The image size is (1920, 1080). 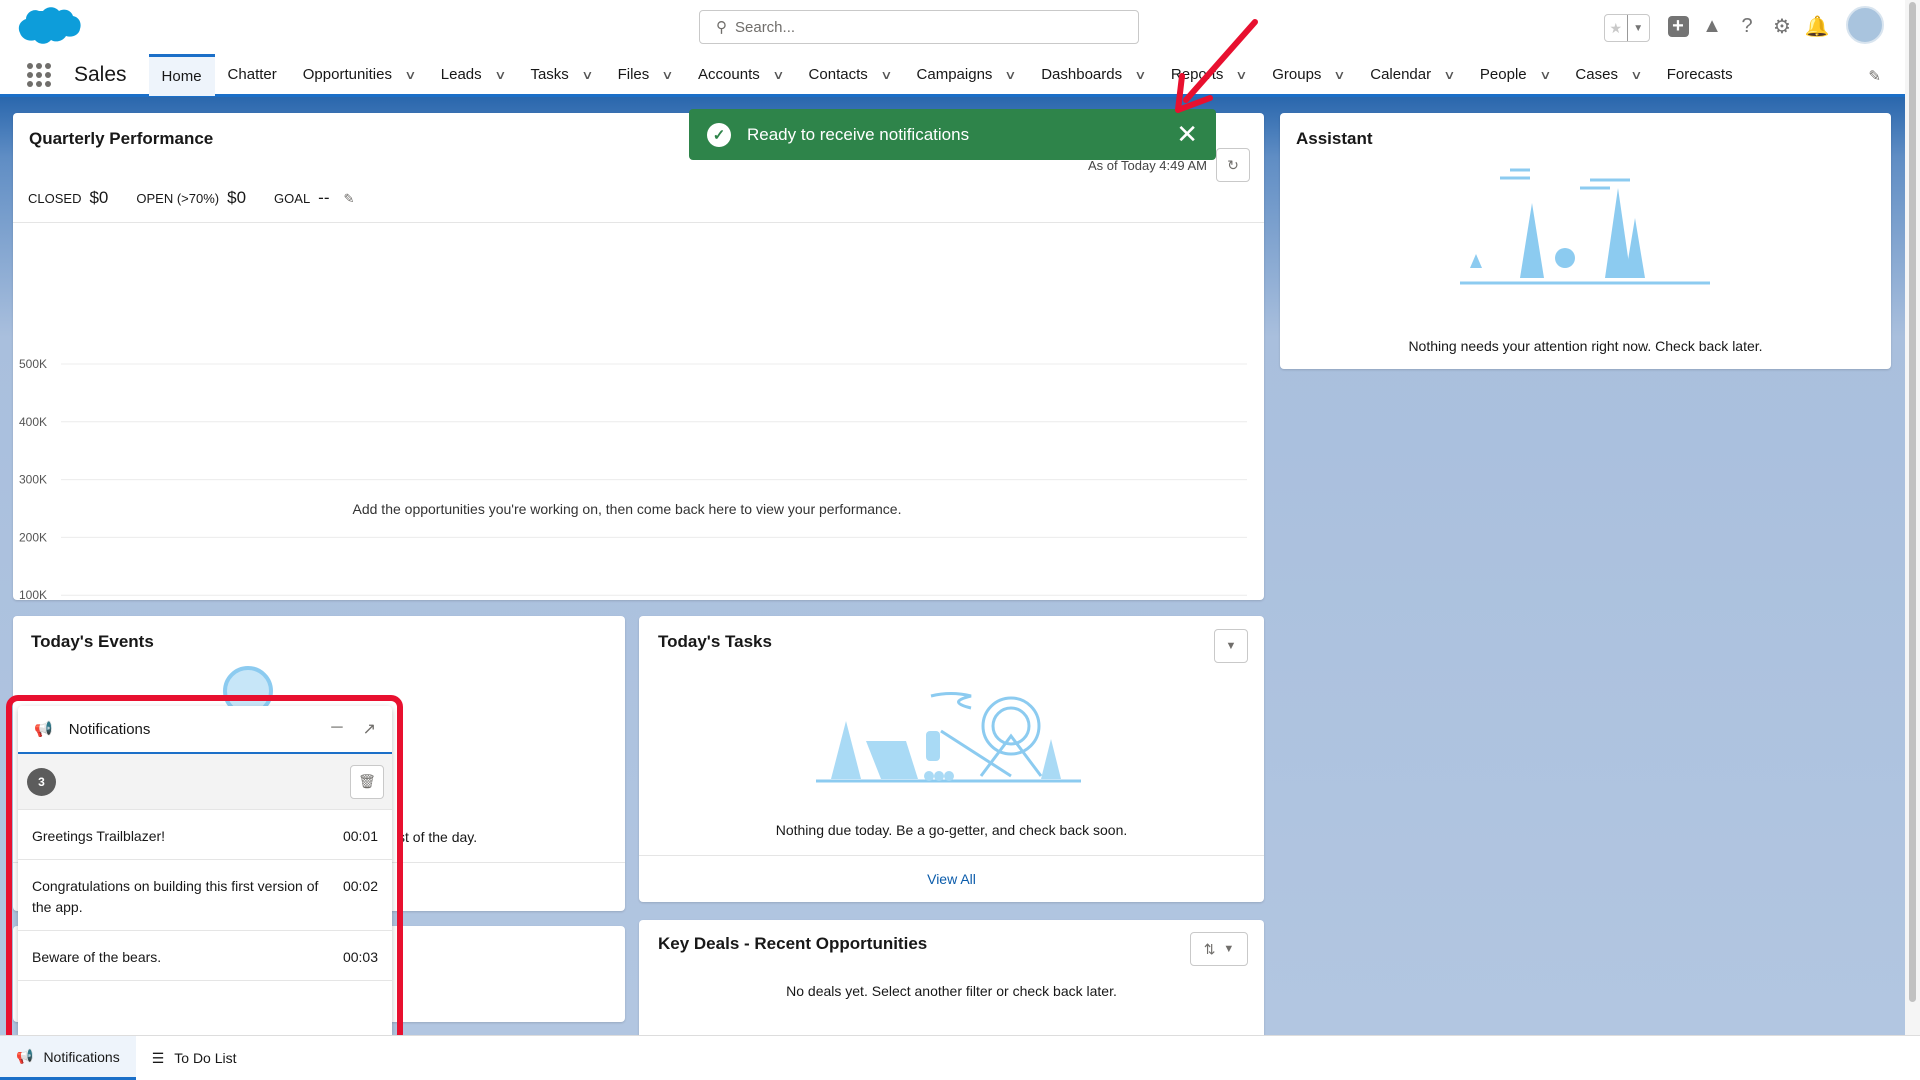 What do you see at coordinates (205, 1058) in the screenshot?
I see `utility-label: To Do List` at bounding box center [205, 1058].